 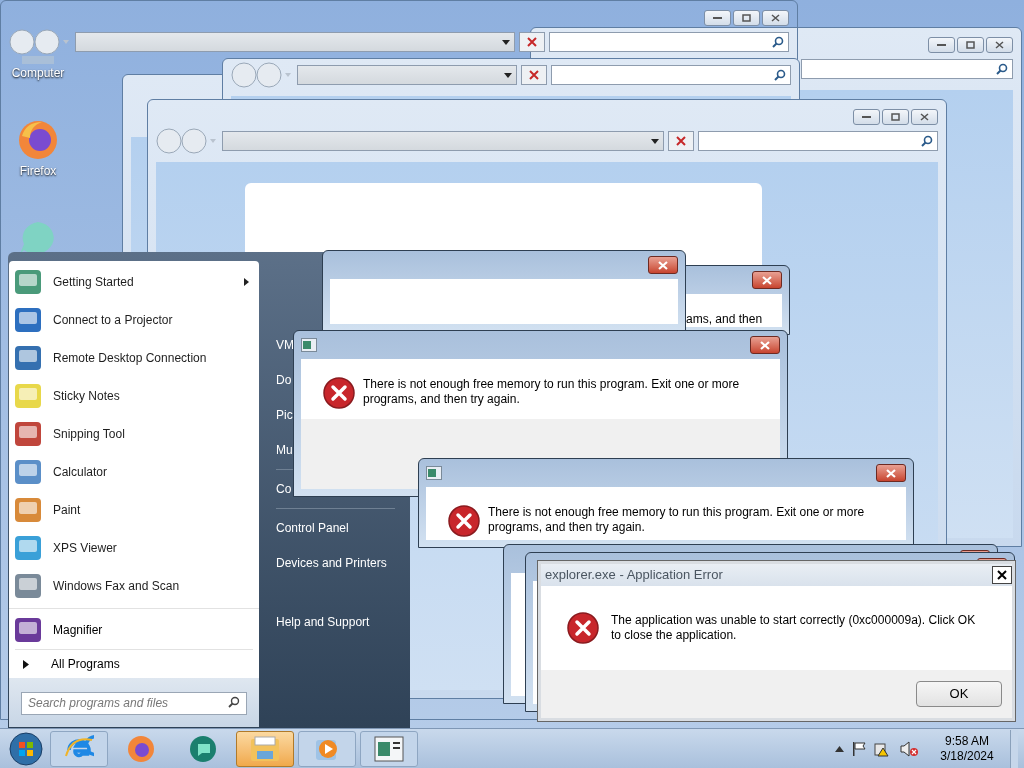 I want to click on program-item: Sticky Notes, so click(x=134, y=396).